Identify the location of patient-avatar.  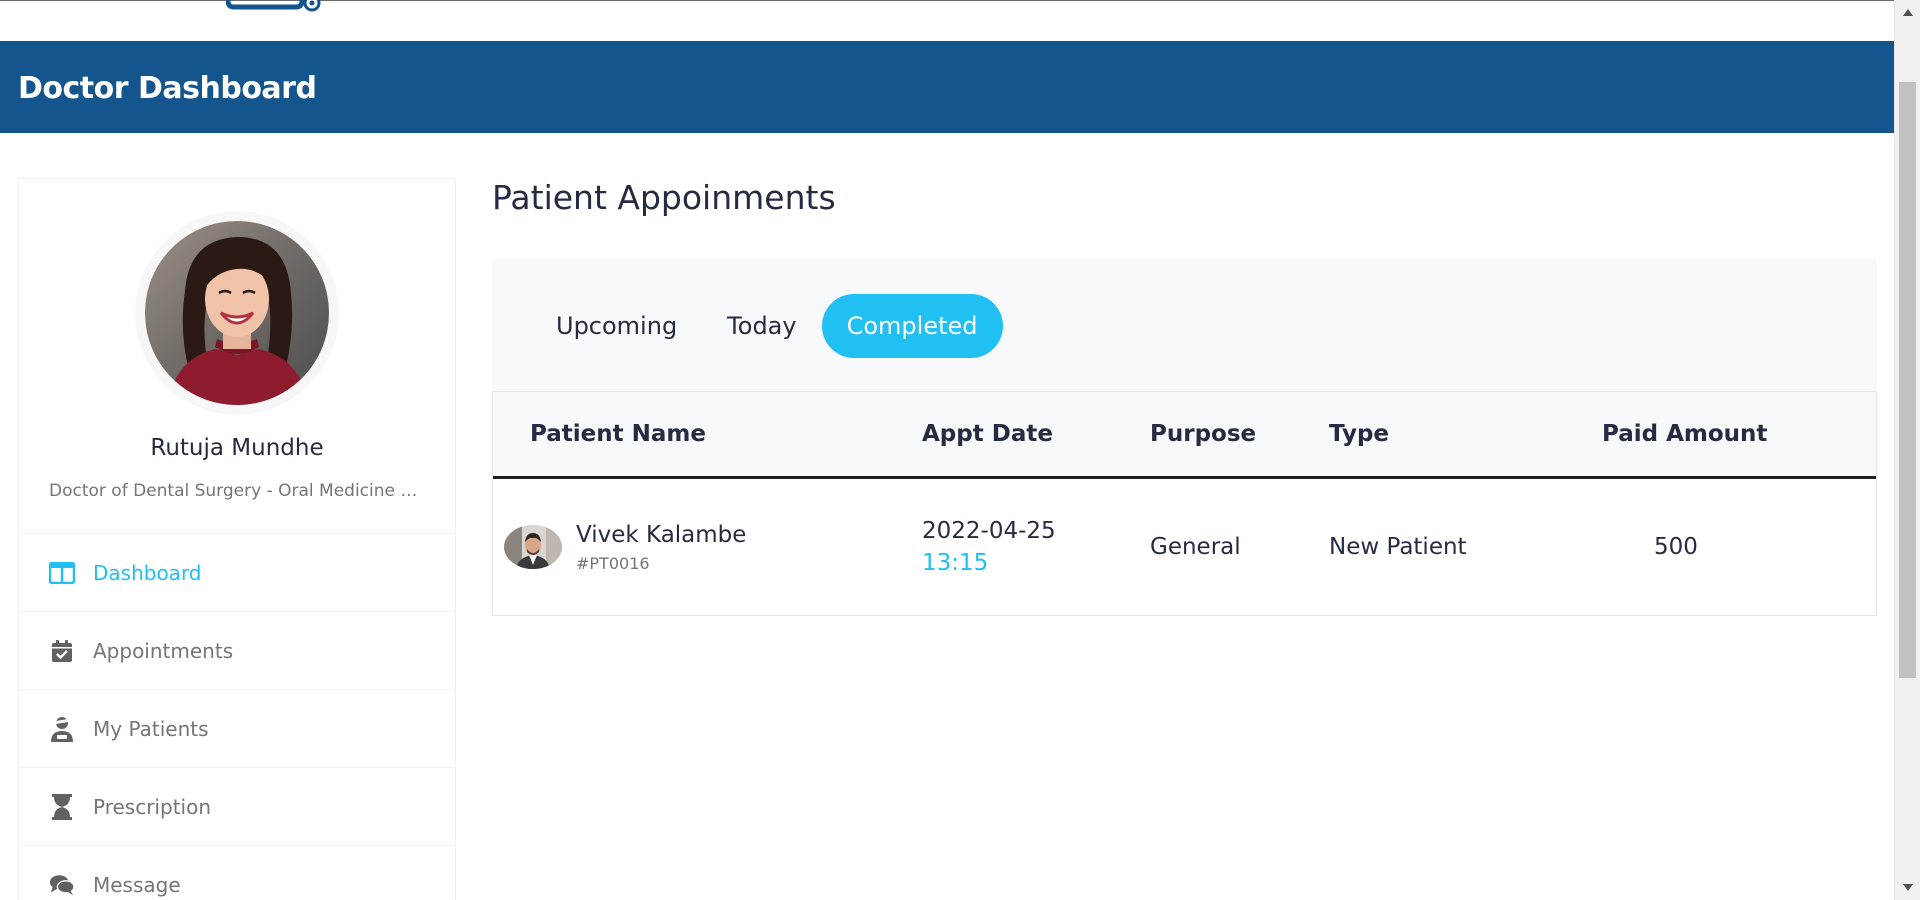
(533, 547).